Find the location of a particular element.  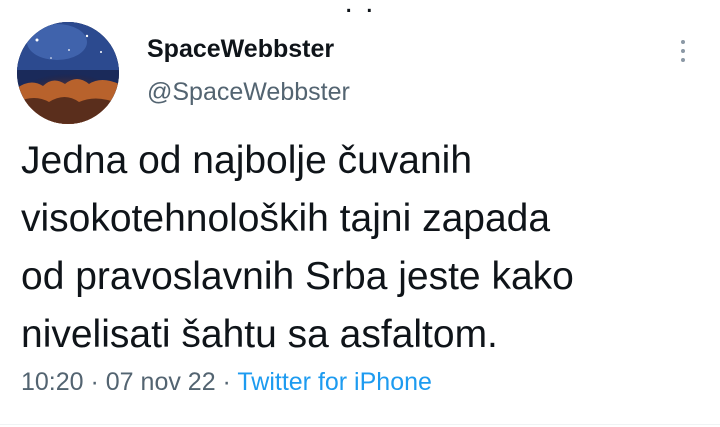

avatar is located at coordinates (68, 73).